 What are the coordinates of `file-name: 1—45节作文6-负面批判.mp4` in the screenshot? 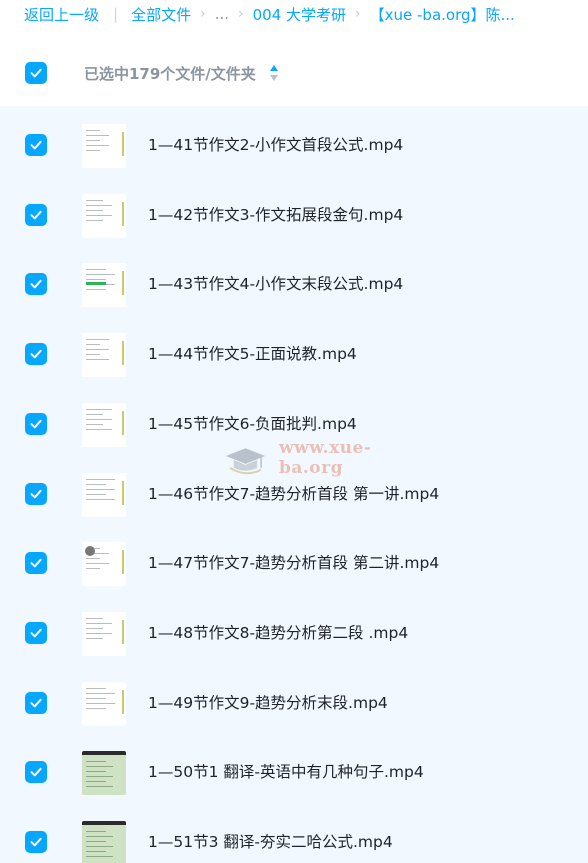 It's located at (252, 423).